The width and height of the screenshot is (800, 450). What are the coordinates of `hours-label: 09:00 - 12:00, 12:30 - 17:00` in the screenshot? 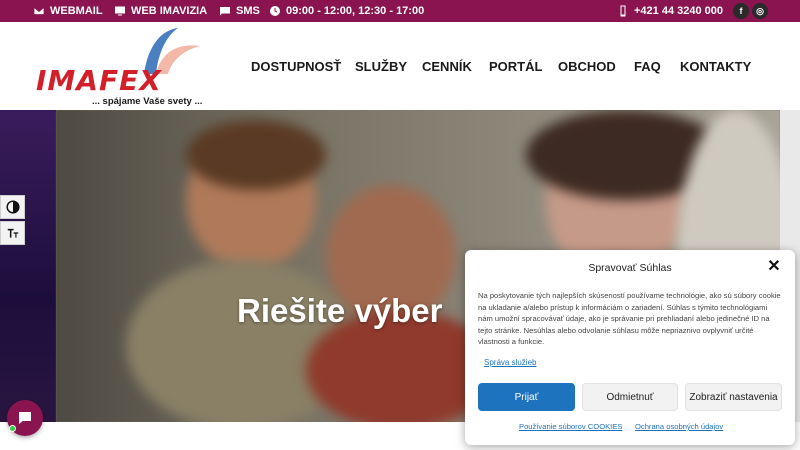 It's located at (355, 11).